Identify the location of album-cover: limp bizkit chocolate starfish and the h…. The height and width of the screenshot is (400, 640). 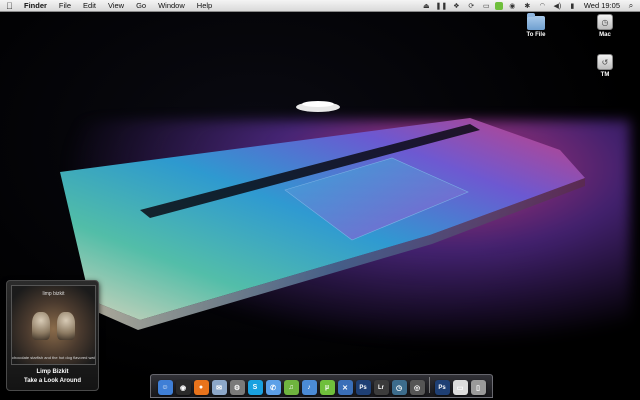
(53, 325).